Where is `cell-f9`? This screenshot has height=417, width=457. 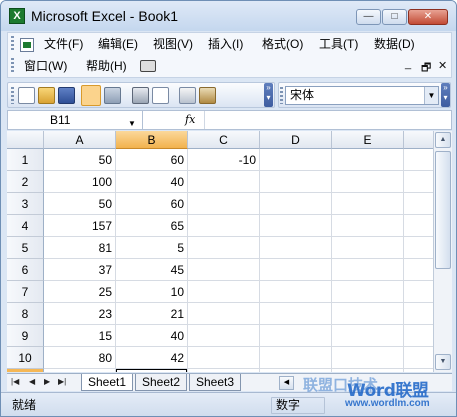 cell-f9 is located at coordinates (418, 336).